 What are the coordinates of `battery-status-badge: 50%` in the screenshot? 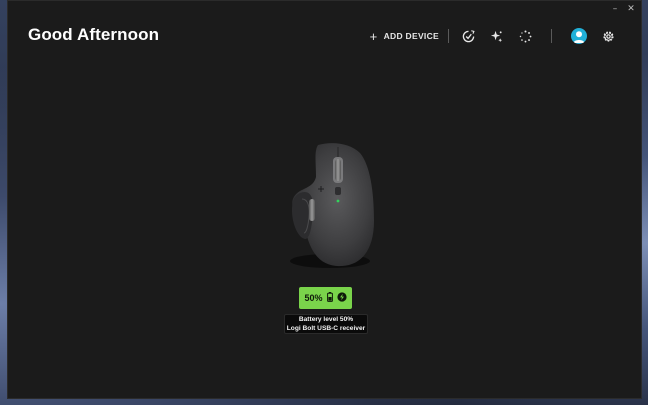 It's located at (325, 298).